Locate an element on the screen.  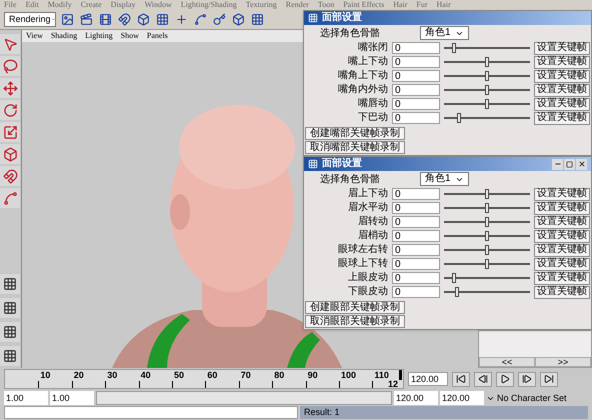
page-button: << is located at coordinates (507, 362).